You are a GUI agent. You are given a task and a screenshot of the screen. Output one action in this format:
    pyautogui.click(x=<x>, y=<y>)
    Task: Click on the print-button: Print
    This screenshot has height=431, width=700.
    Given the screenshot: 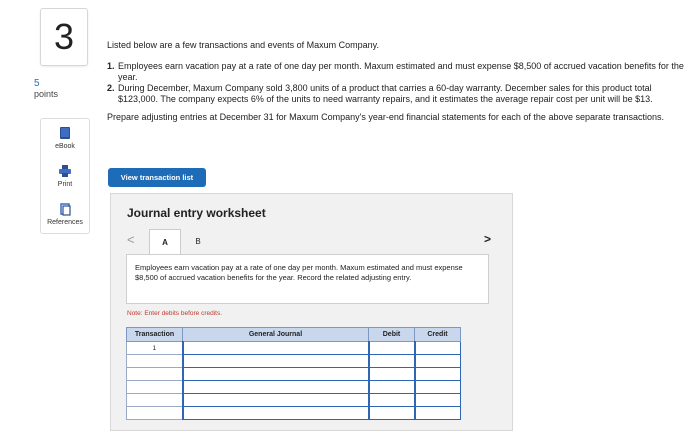 What is the action you would take?
    pyautogui.click(x=65, y=176)
    